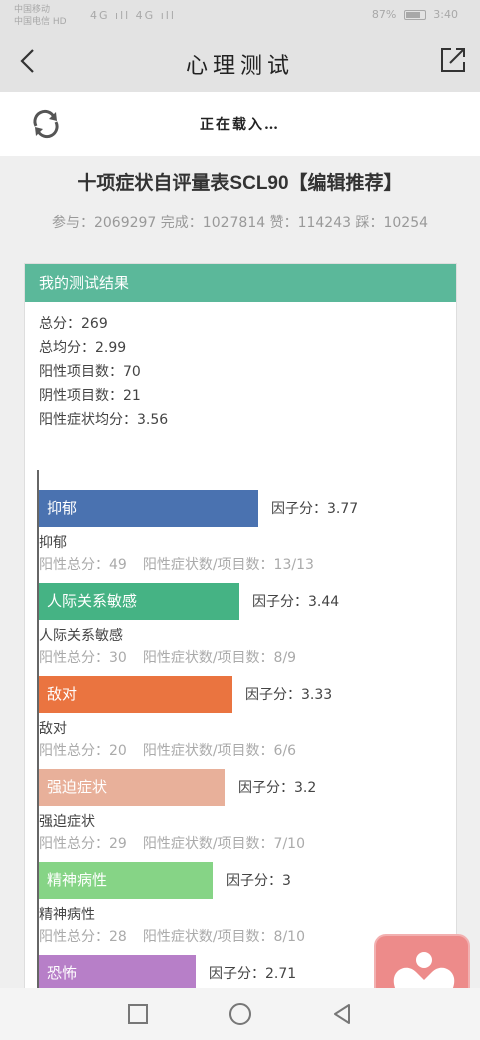 The image size is (480, 1040). I want to click on page-header-title: 心理测试, so click(239, 66).